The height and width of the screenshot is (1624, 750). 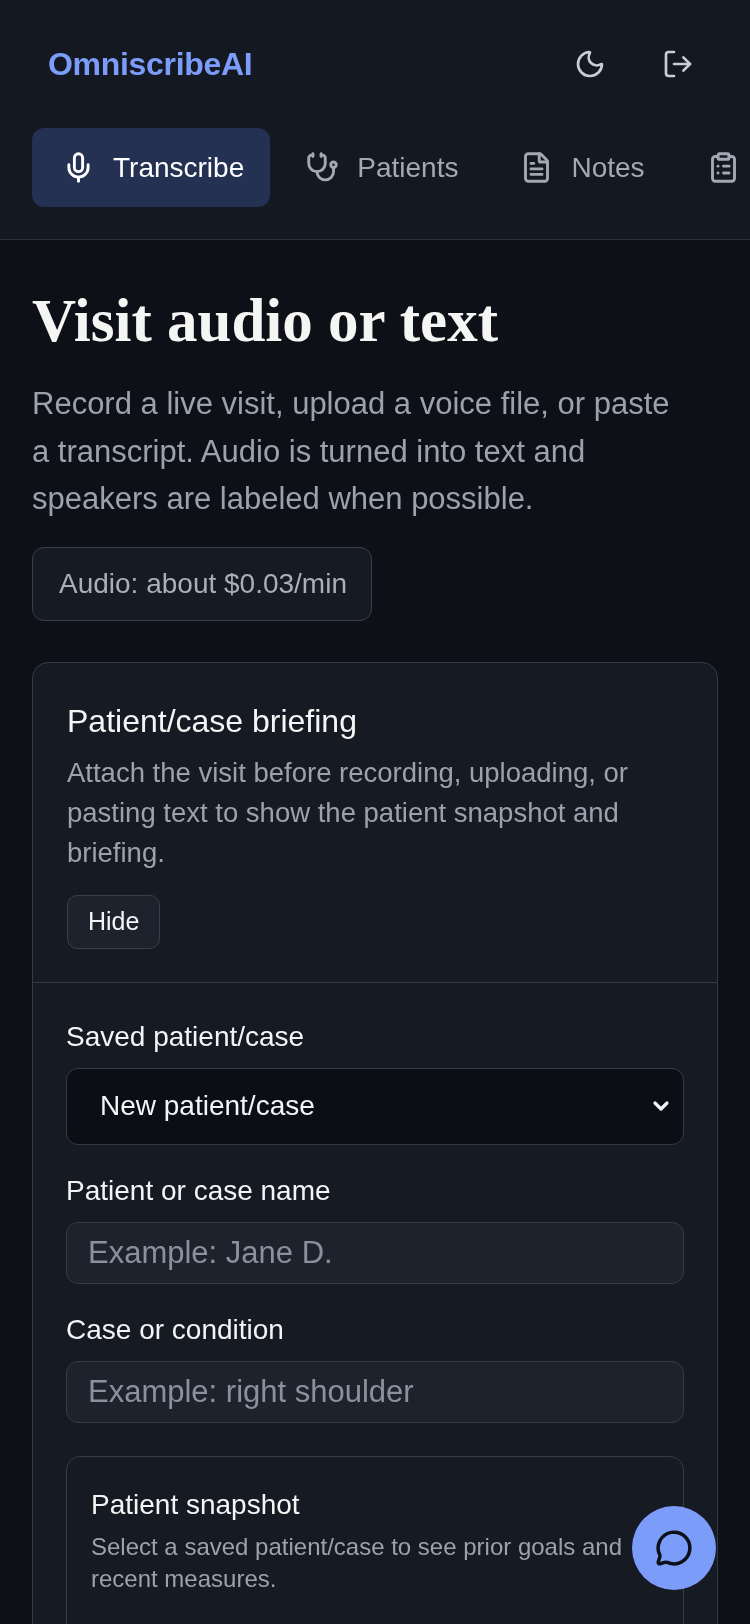 I want to click on input-field: Example: Jane D., so click(x=375, y=1252).